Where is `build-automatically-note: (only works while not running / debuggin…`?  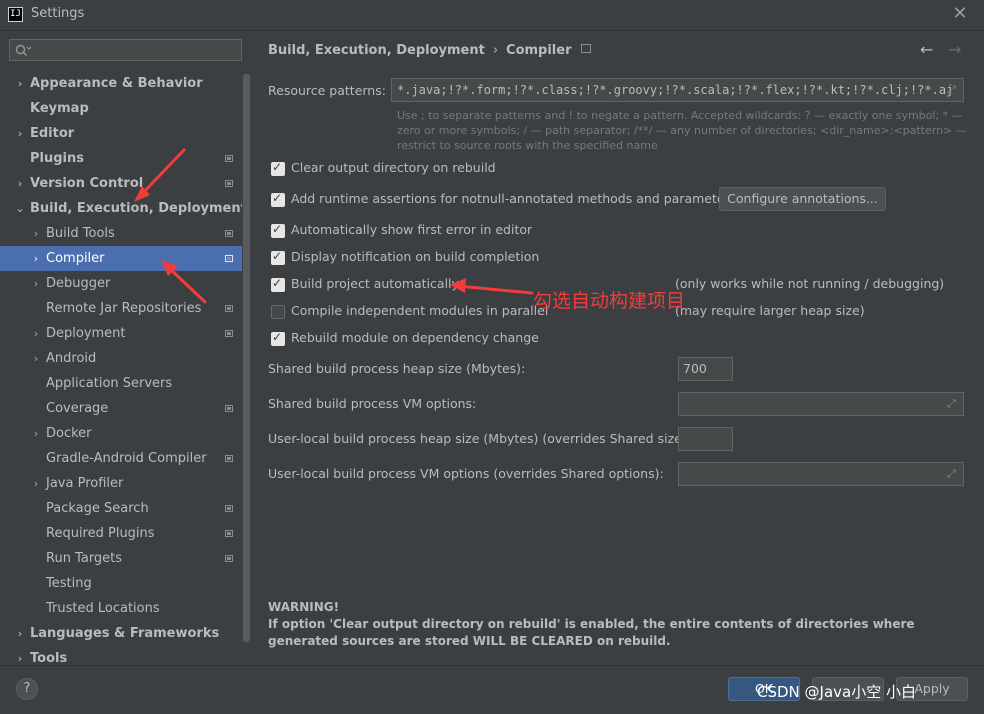 build-automatically-note: (only works while not running / debuggin… is located at coordinates (810, 283).